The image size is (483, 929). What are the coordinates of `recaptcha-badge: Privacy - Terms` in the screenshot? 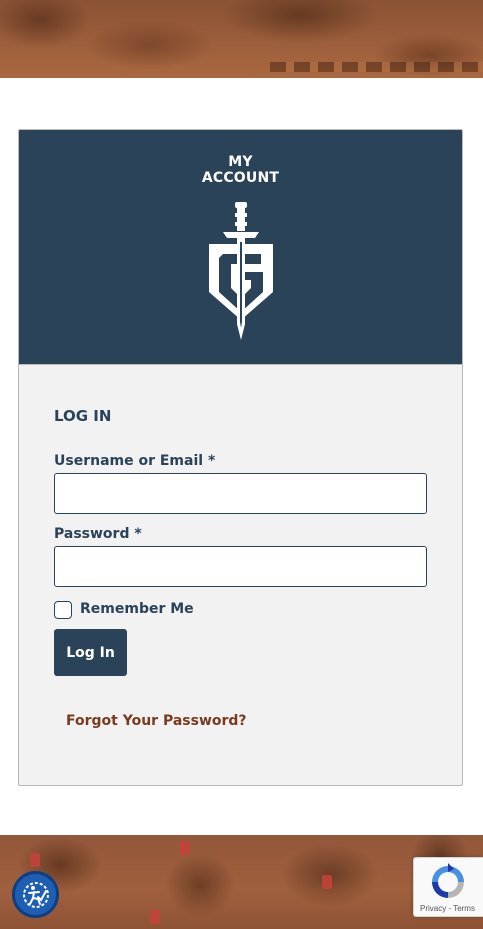 It's located at (448, 887).